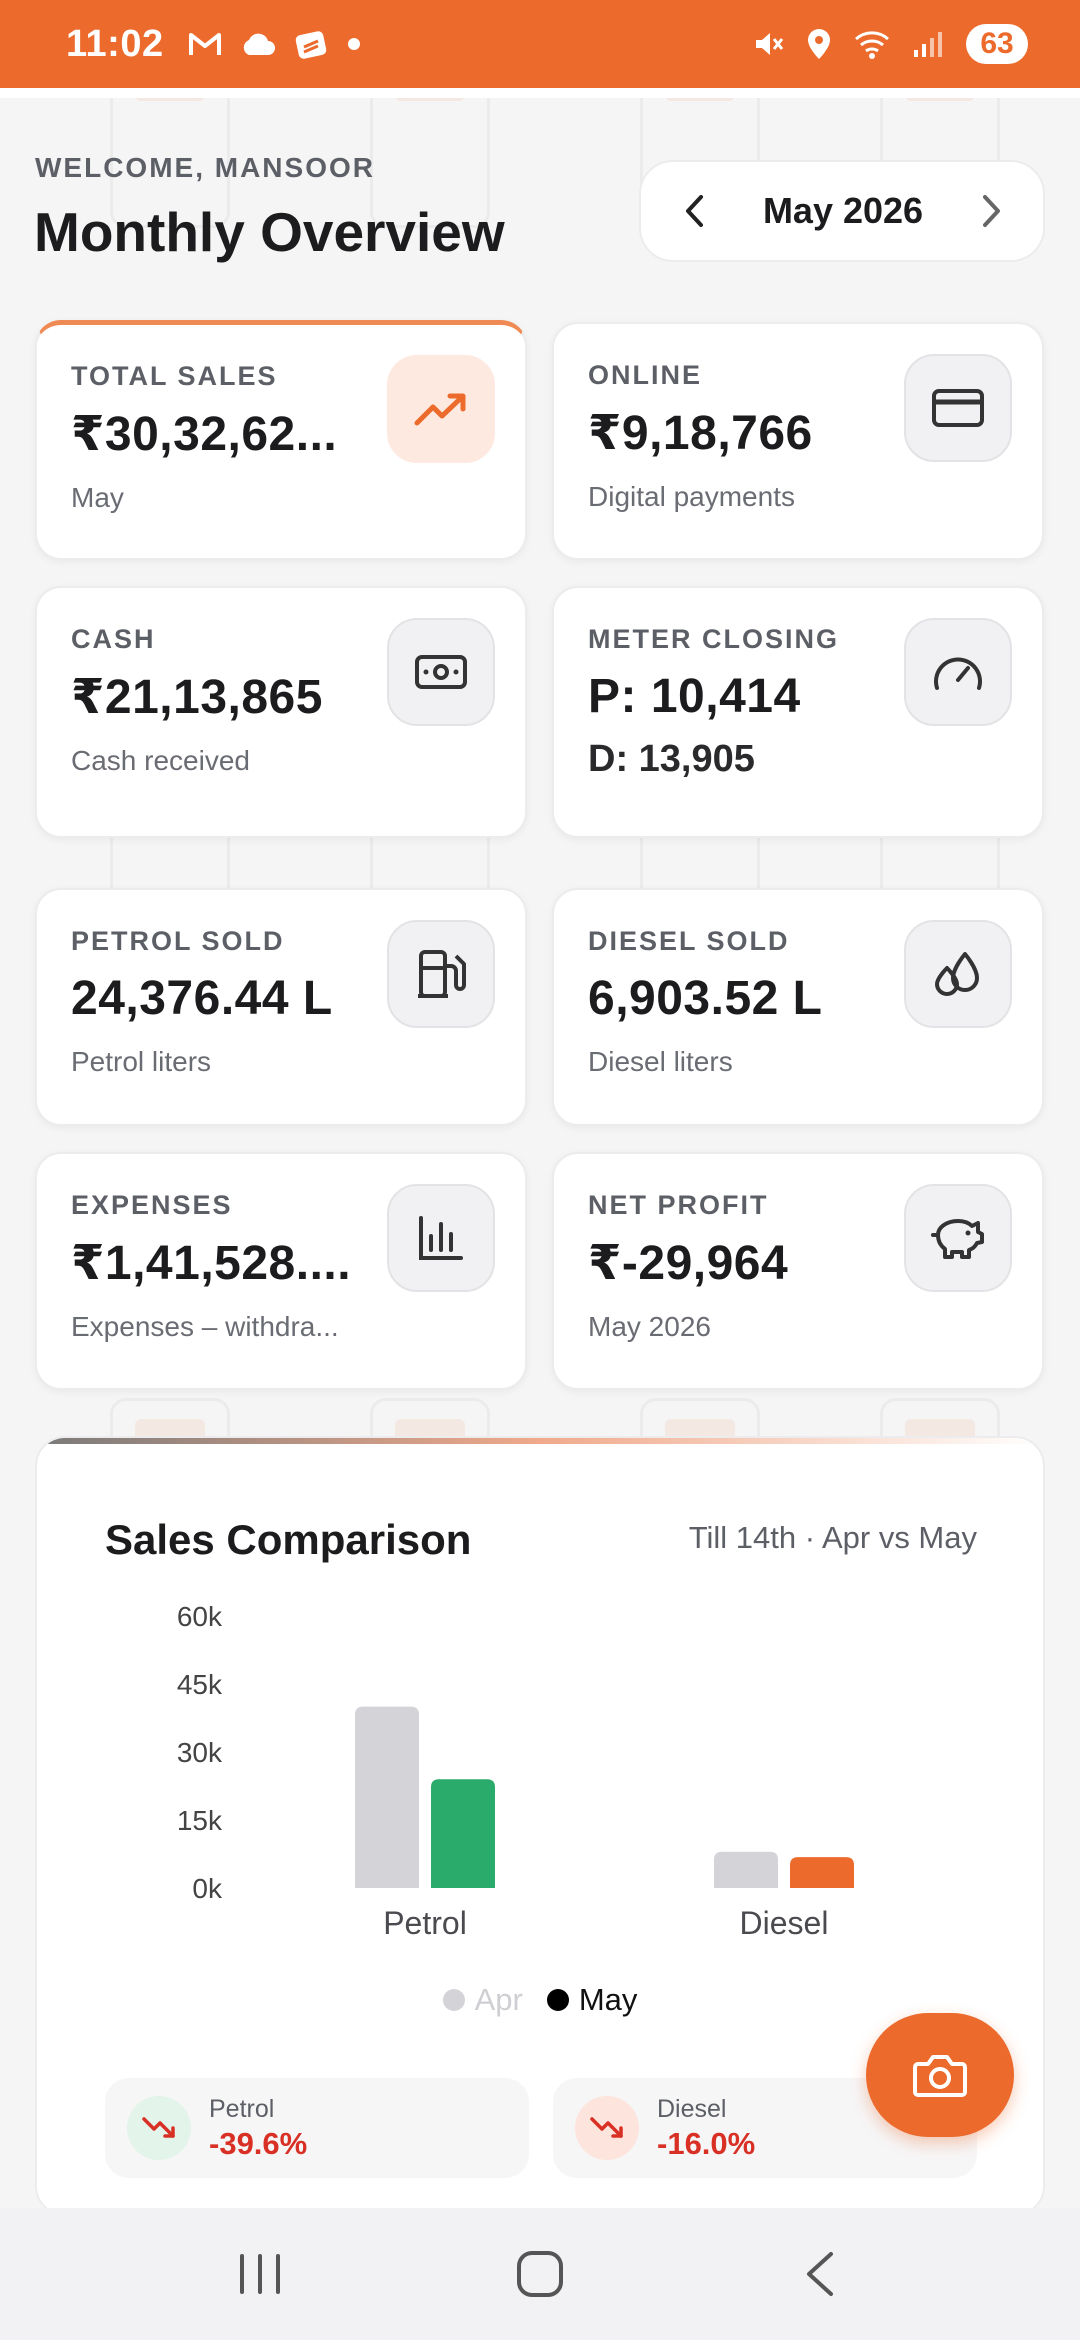 The height and width of the screenshot is (2340, 1080). What do you see at coordinates (798, 441) in the screenshot?
I see `card-online: ONLINE ₹9,18,766 Digital payments` at bounding box center [798, 441].